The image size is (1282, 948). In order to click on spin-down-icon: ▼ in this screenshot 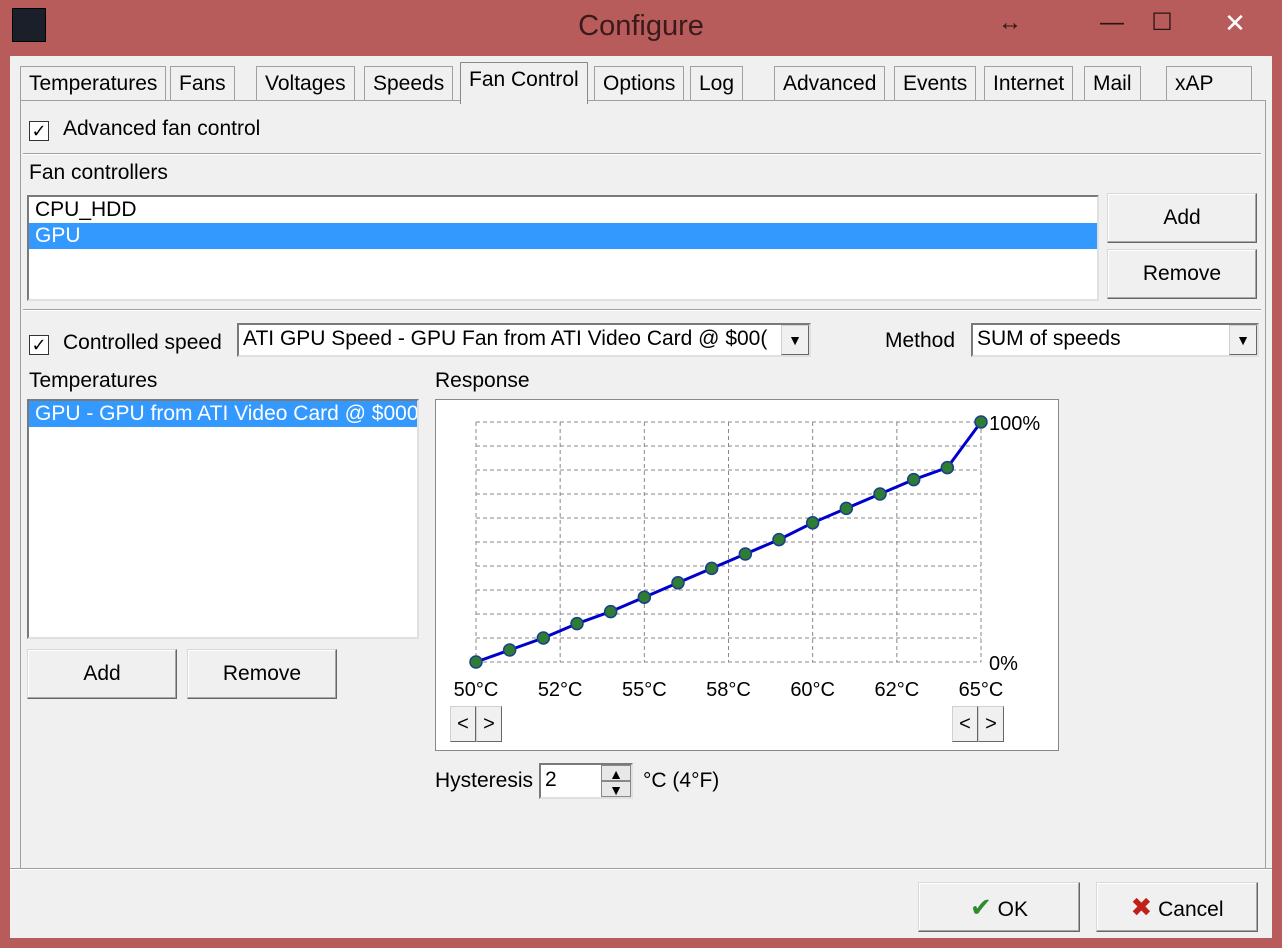, I will do `click(616, 789)`.